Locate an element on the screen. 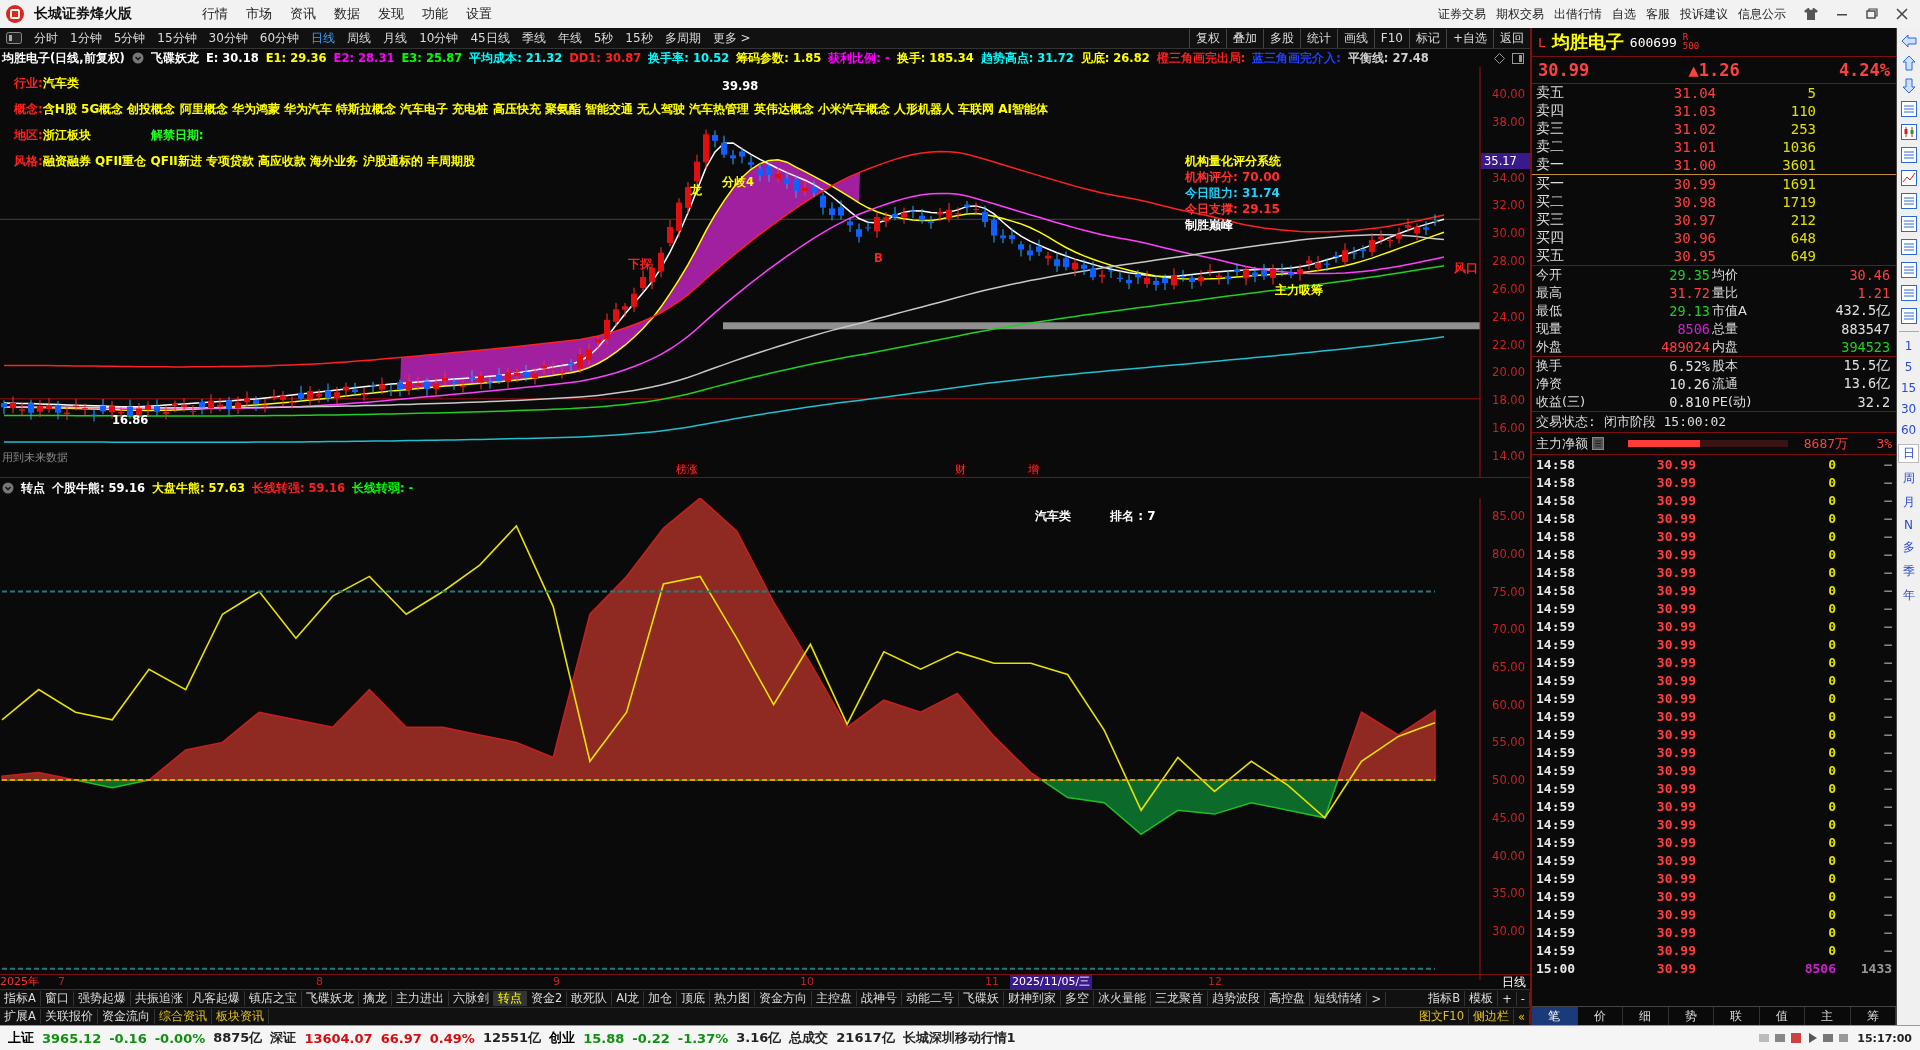 This screenshot has height=1050, width=1920. indicator-tab: 主控盘 is located at coordinates (835, 998).